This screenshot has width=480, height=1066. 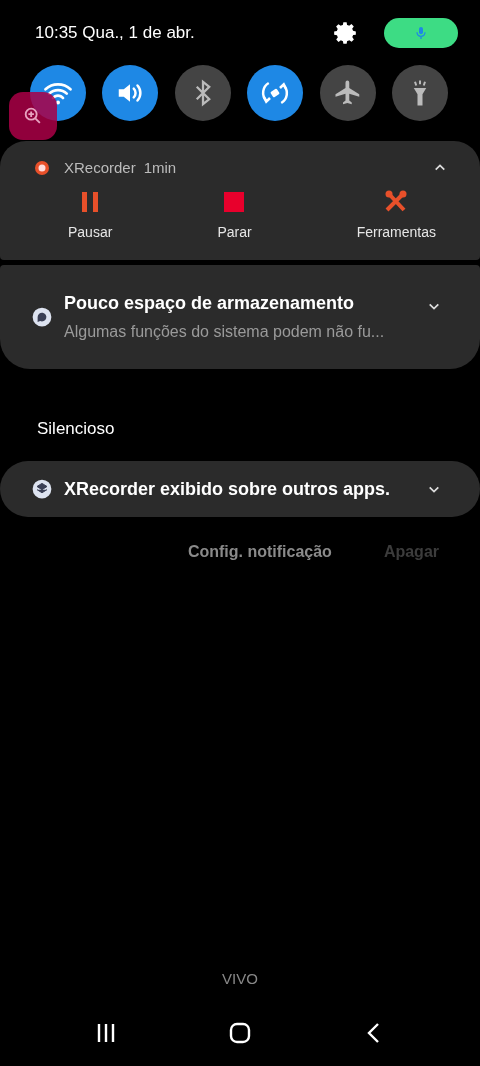 What do you see at coordinates (240, 1033) in the screenshot?
I see `home-icon` at bounding box center [240, 1033].